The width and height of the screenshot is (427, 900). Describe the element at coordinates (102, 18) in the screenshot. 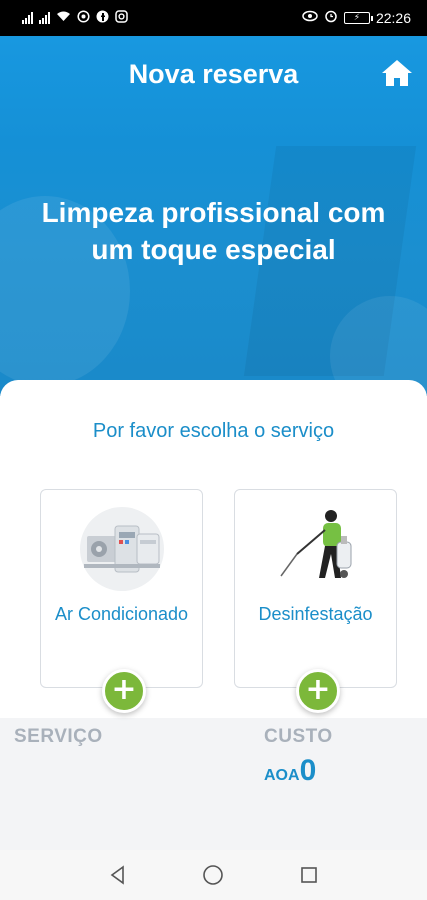

I see `facebook-icon` at that location.